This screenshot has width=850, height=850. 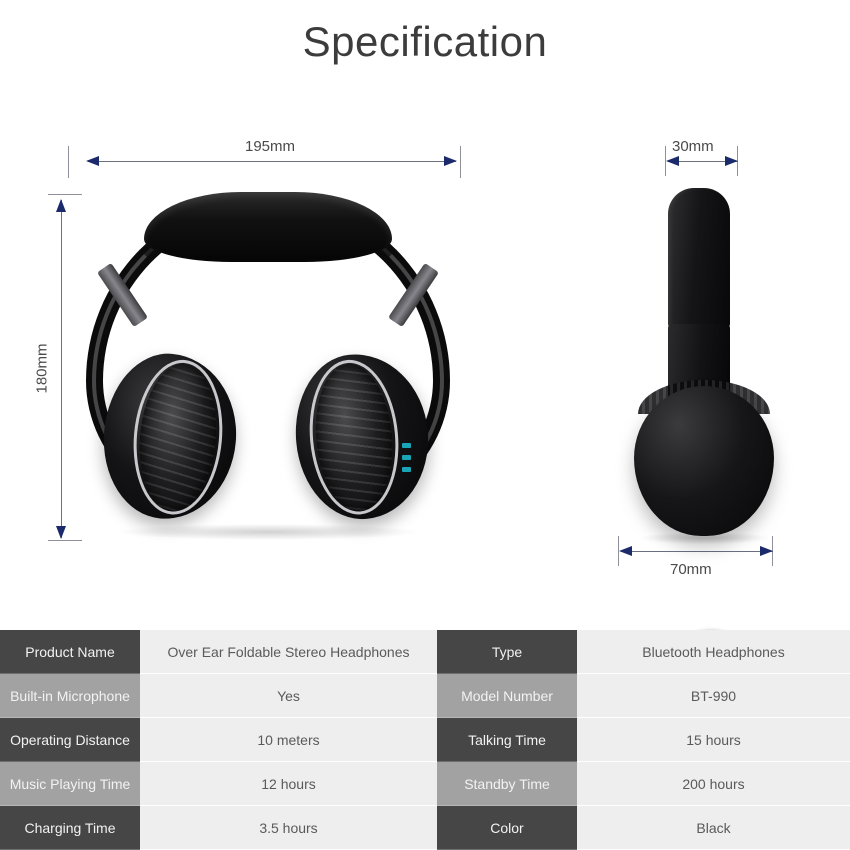 What do you see at coordinates (406, 457) in the screenshot?
I see `play-pause-icon` at bounding box center [406, 457].